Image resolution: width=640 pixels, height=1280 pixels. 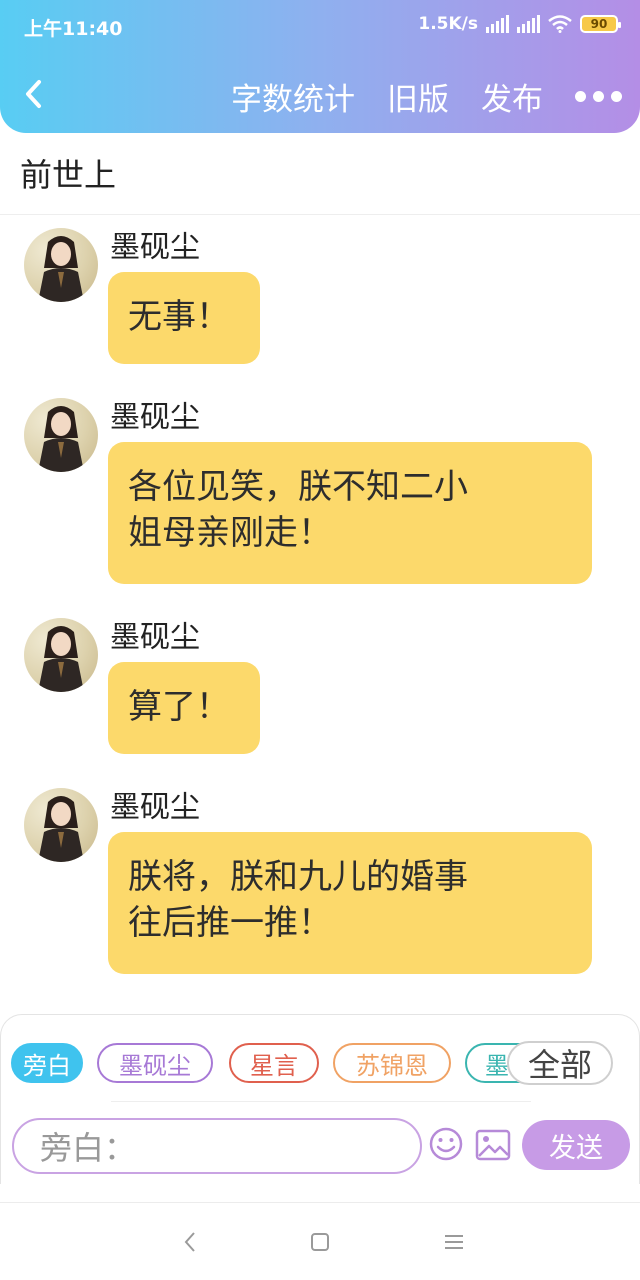 I want to click on message-line: 各位见笑，朕不知二小, so click(x=298, y=487).